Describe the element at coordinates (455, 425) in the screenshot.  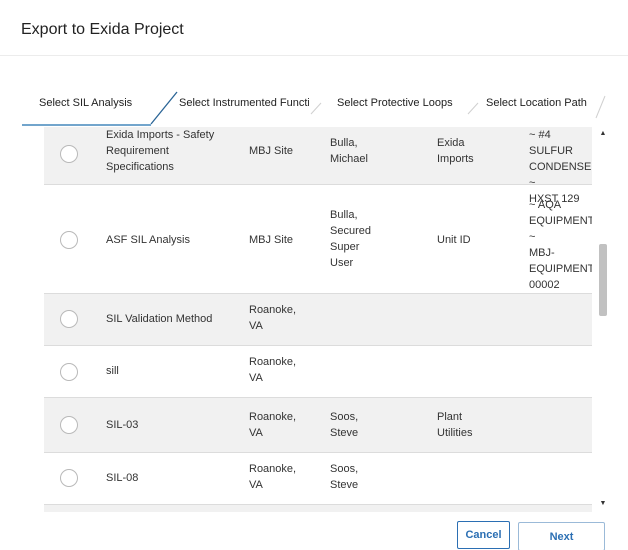
I see `unit-name: Plant Utilities` at that location.